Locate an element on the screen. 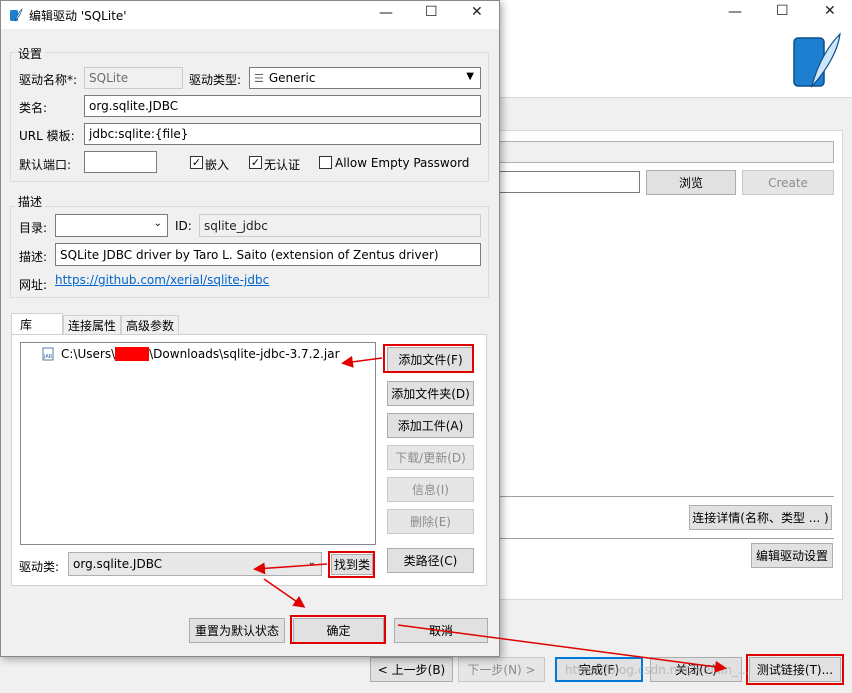 This screenshot has height=693, width=852. arrow-to-file is located at coordinates (362, 361).